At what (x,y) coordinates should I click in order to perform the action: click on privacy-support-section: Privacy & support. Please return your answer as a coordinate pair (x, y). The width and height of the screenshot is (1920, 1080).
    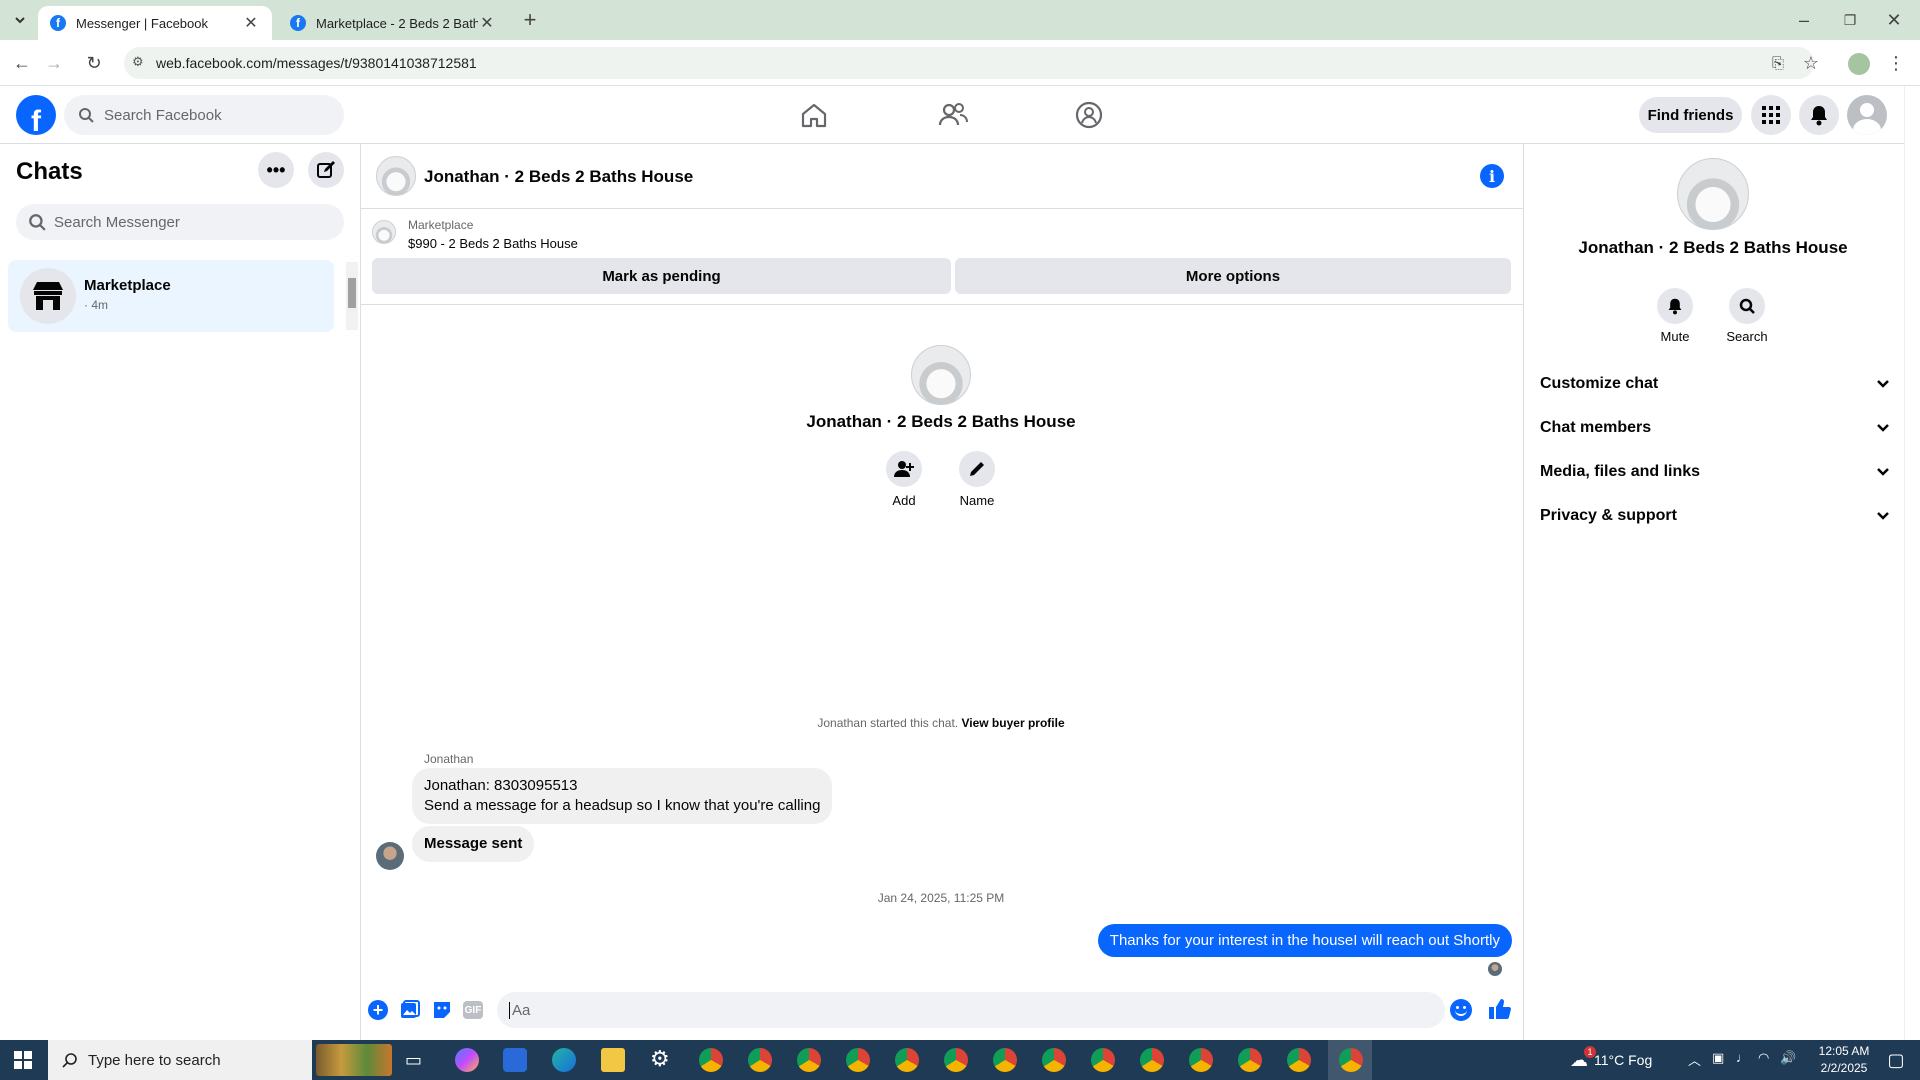
    Looking at the image, I should click on (1715, 516).